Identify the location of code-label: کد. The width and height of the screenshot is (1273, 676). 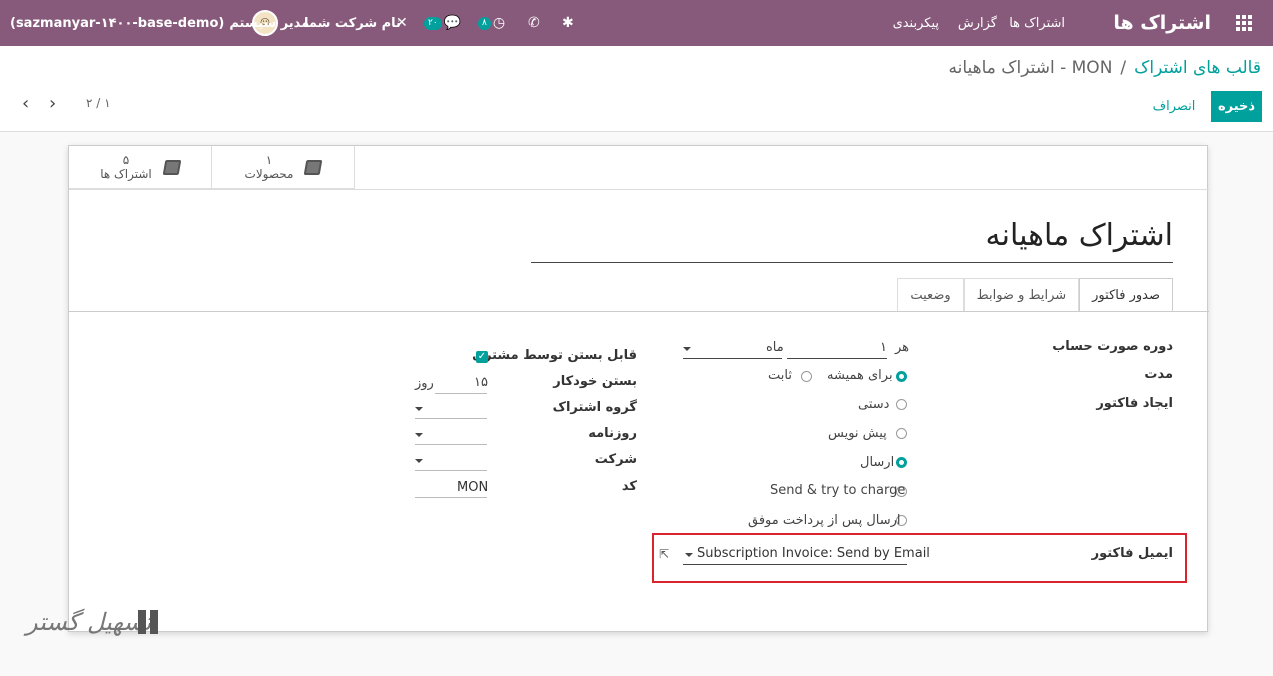
(629, 486).